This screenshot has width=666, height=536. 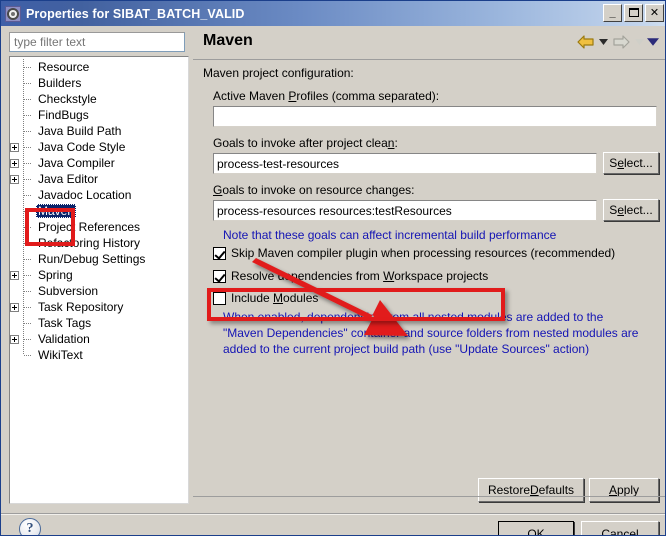 What do you see at coordinates (613, 163) in the screenshot?
I see `button-label-part: S` at bounding box center [613, 163].